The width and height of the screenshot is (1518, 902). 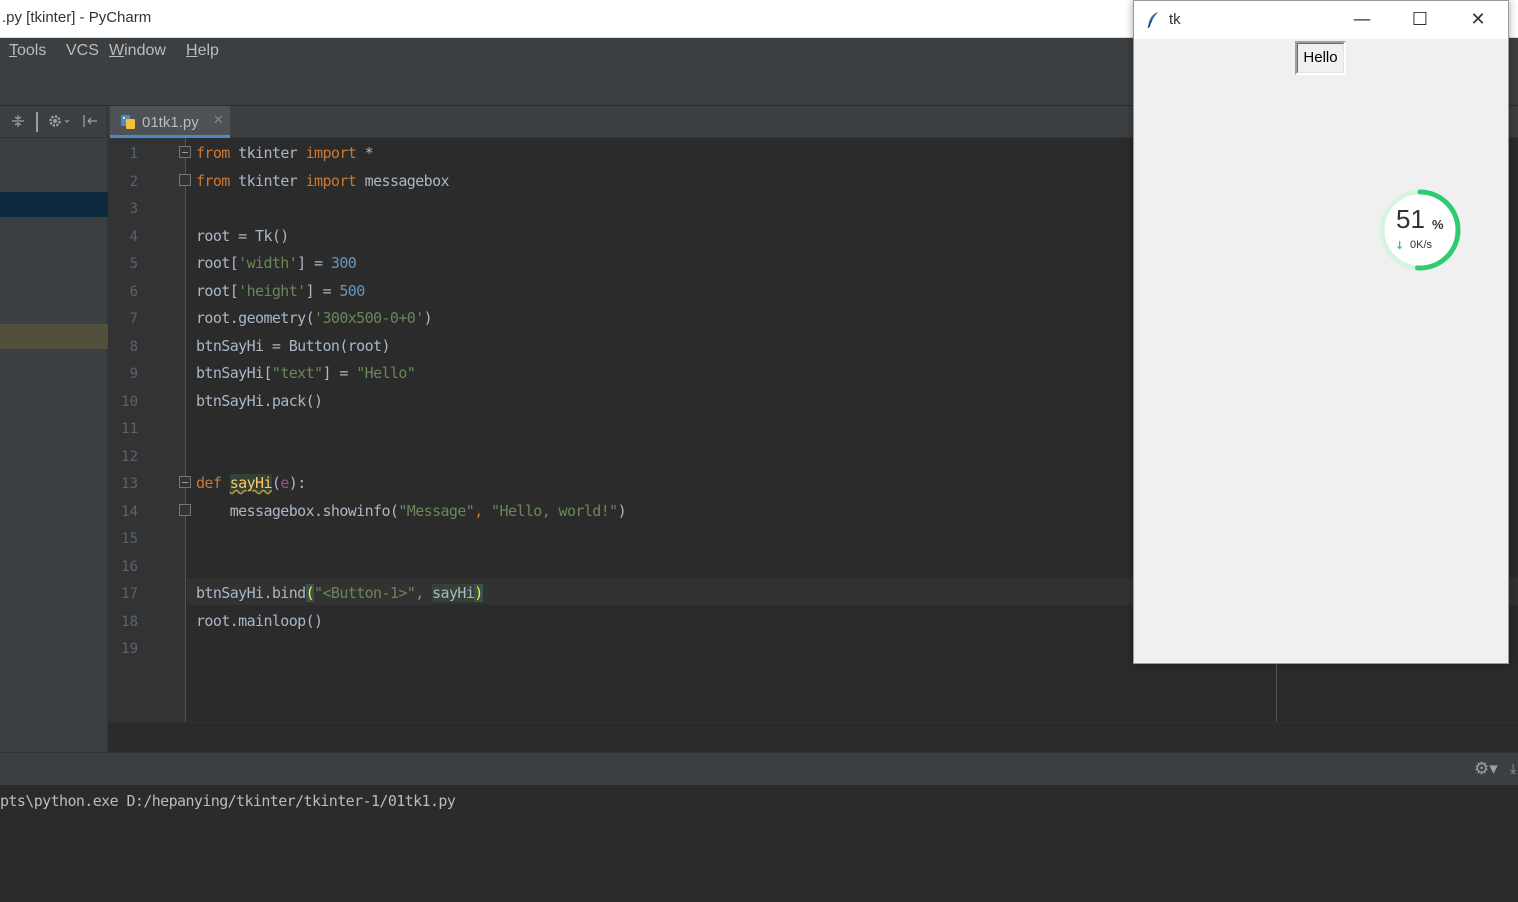 I want to click on code-text: root[, so click(x=217, y=263).